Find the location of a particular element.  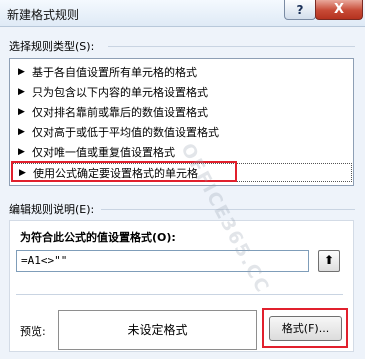

edit-rule-label: 编辑规则说明(E): is located at coordinates (52, 209).